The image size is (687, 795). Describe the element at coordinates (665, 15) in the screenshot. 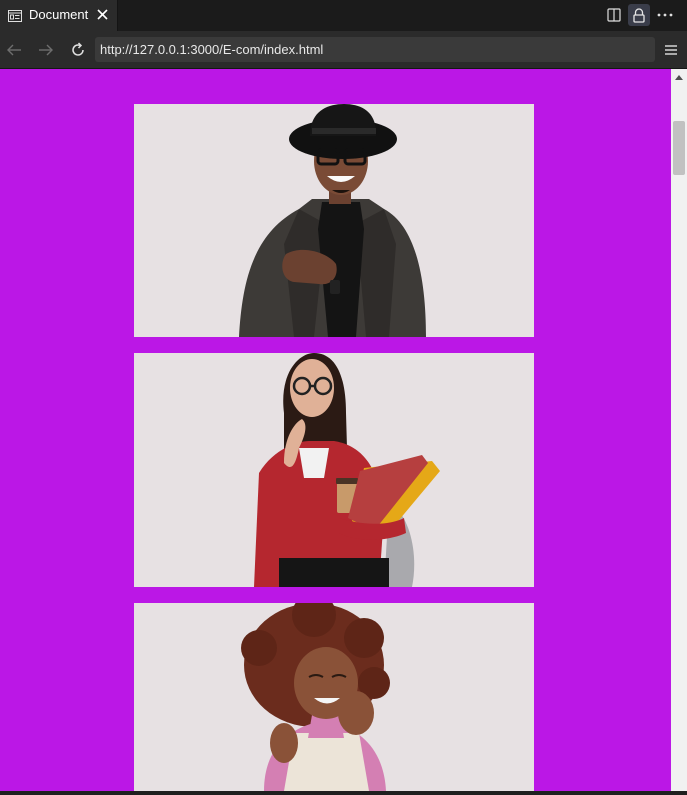

I see `more-icon` at that location.